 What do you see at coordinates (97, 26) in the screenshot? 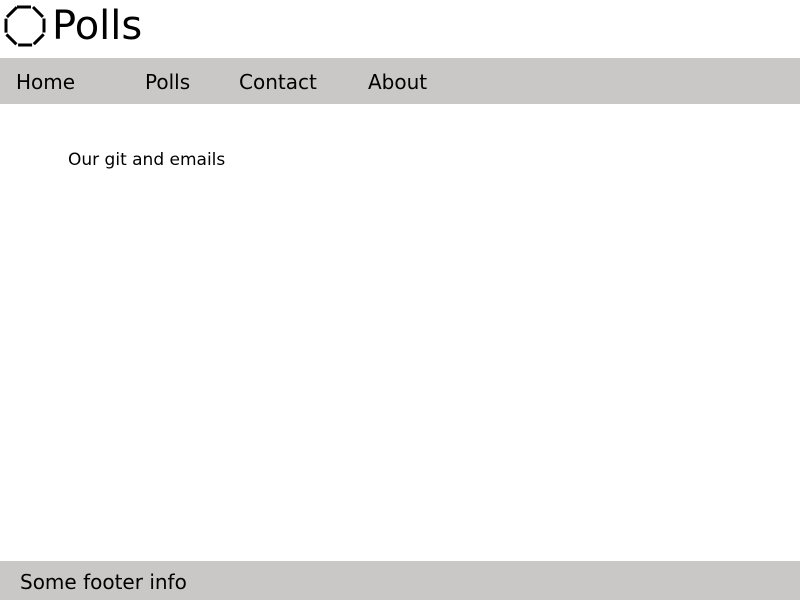
I see `site-title: Polls` at bounding box center [97, 26].